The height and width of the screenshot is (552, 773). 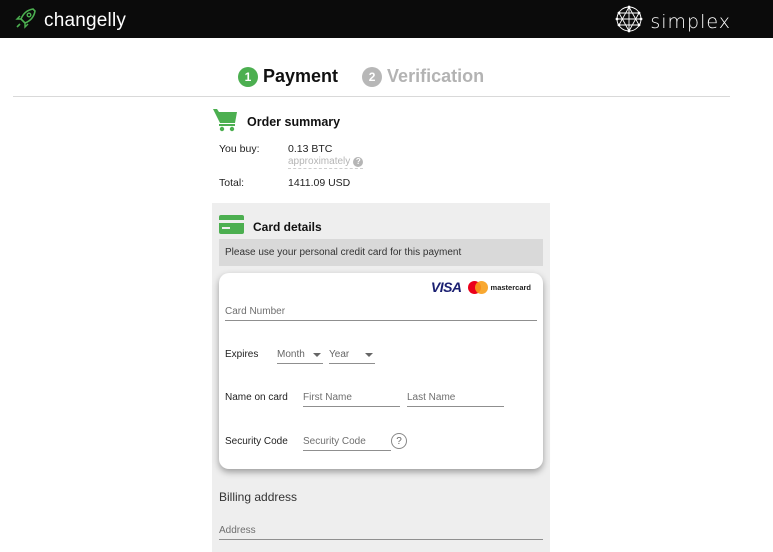 I want to click on changelly-wordmark: changelly, so click(x=85, y=20).